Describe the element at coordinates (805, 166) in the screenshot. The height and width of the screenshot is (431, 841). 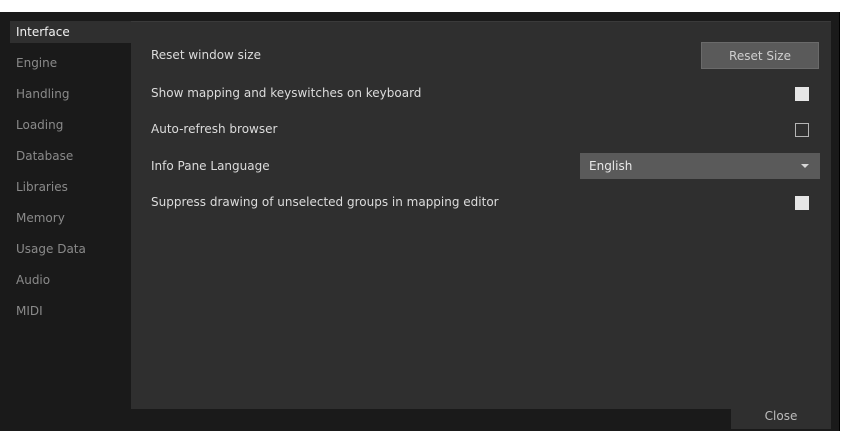
I see `chevron-down-icon` at that location.